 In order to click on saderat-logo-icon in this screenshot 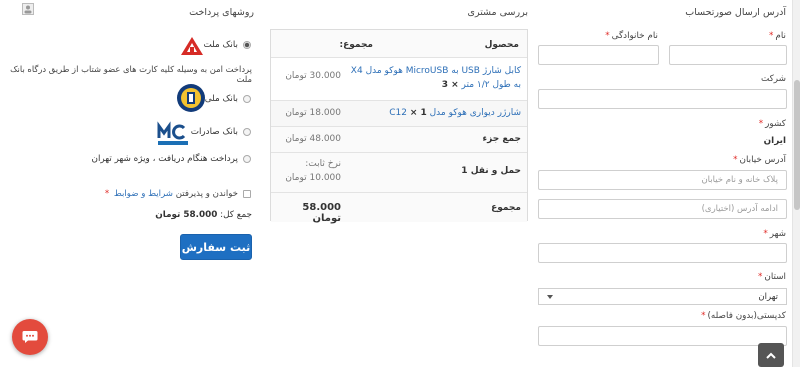, I will do `click(173, 133)`.